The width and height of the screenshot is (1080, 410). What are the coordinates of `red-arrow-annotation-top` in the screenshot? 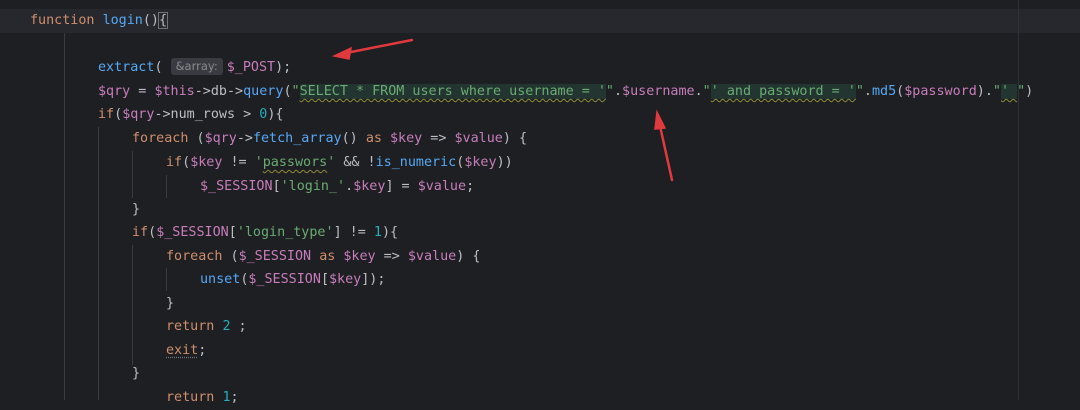 It's located at (372, 49).